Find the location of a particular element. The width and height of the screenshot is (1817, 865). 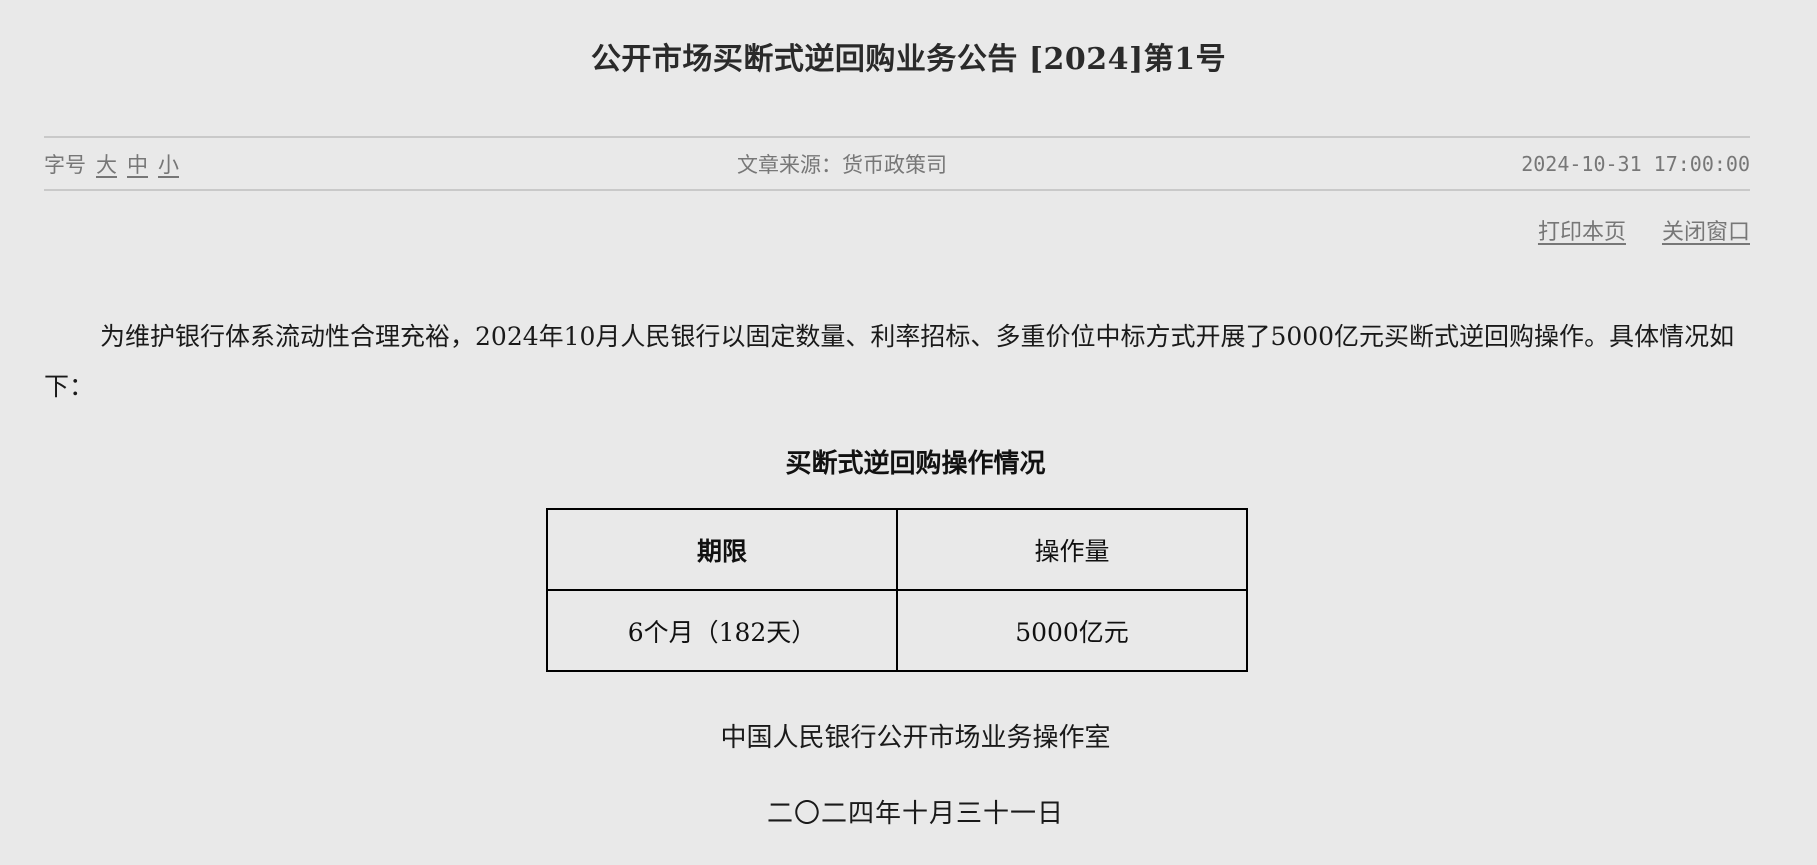

font-size-medium-link: 中 is located at coordinates (137, 164).